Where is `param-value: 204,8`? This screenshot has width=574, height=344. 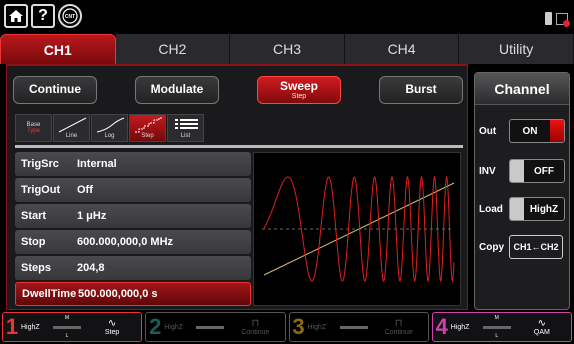
param-value: 204,8 is located at coordinates (91, 268).